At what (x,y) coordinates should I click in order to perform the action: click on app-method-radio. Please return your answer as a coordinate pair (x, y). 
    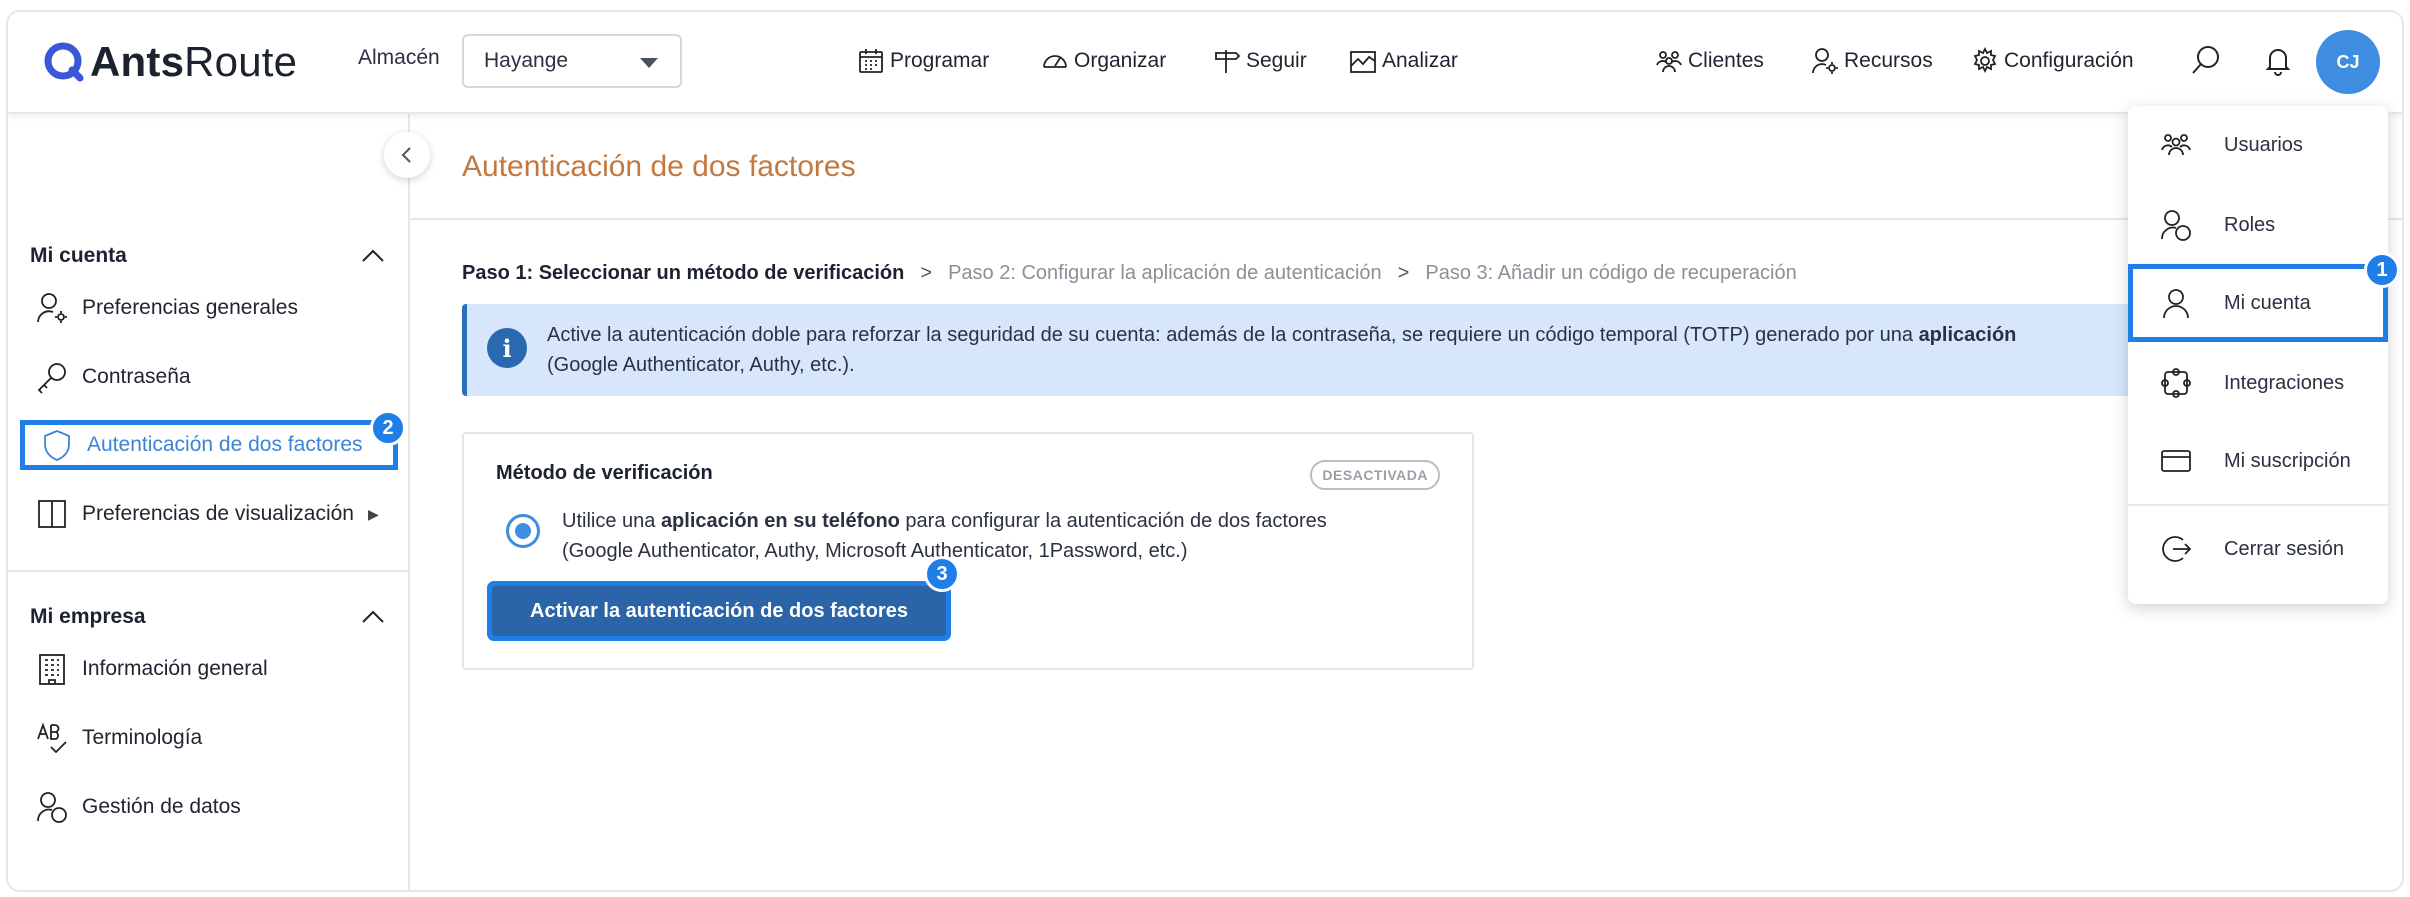
    Looking at the image, I should click on (523, 531).